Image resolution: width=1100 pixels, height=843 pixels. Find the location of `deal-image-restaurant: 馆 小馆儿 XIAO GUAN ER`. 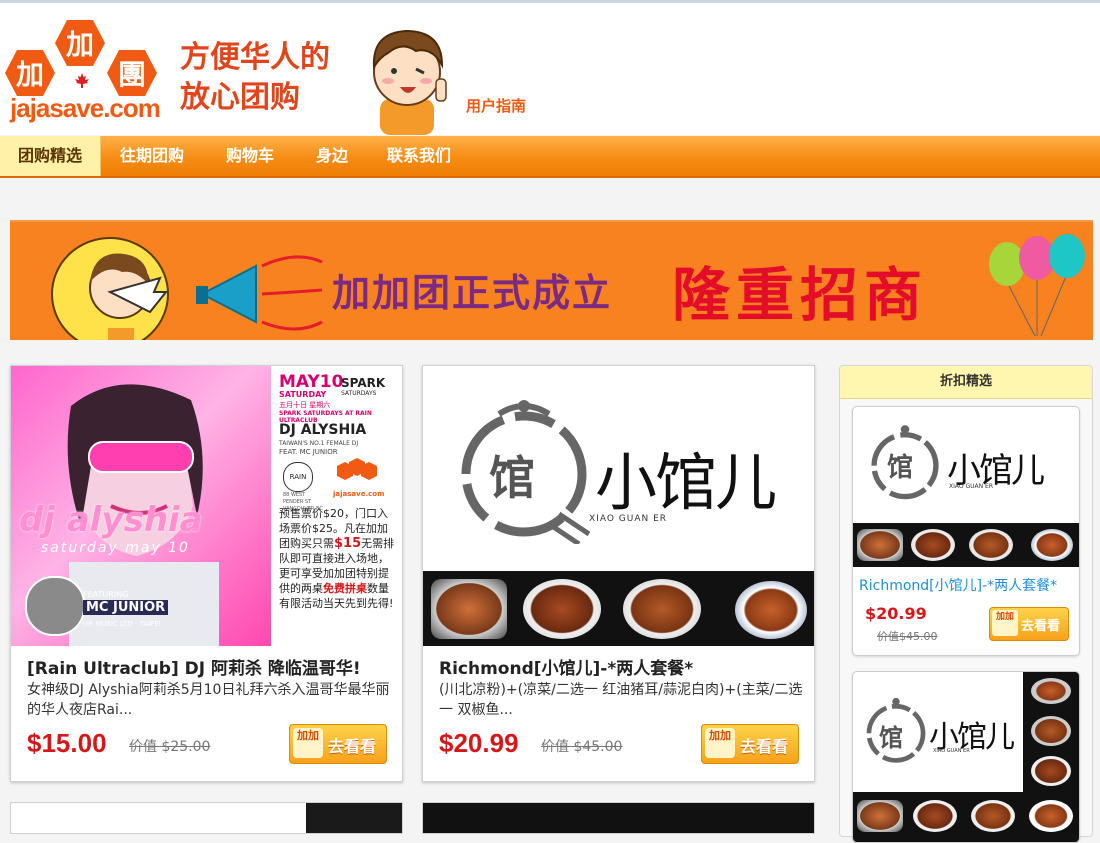

deal-image-restaurant: 馆 小馆儿 XIAO GUAN ER is located at coordinates (618, 506).